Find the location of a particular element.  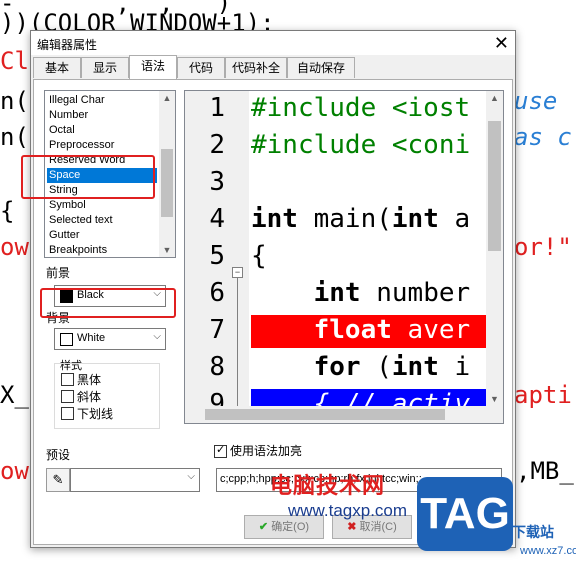

tab-2: 语法 is located at coordinates (153, 67).